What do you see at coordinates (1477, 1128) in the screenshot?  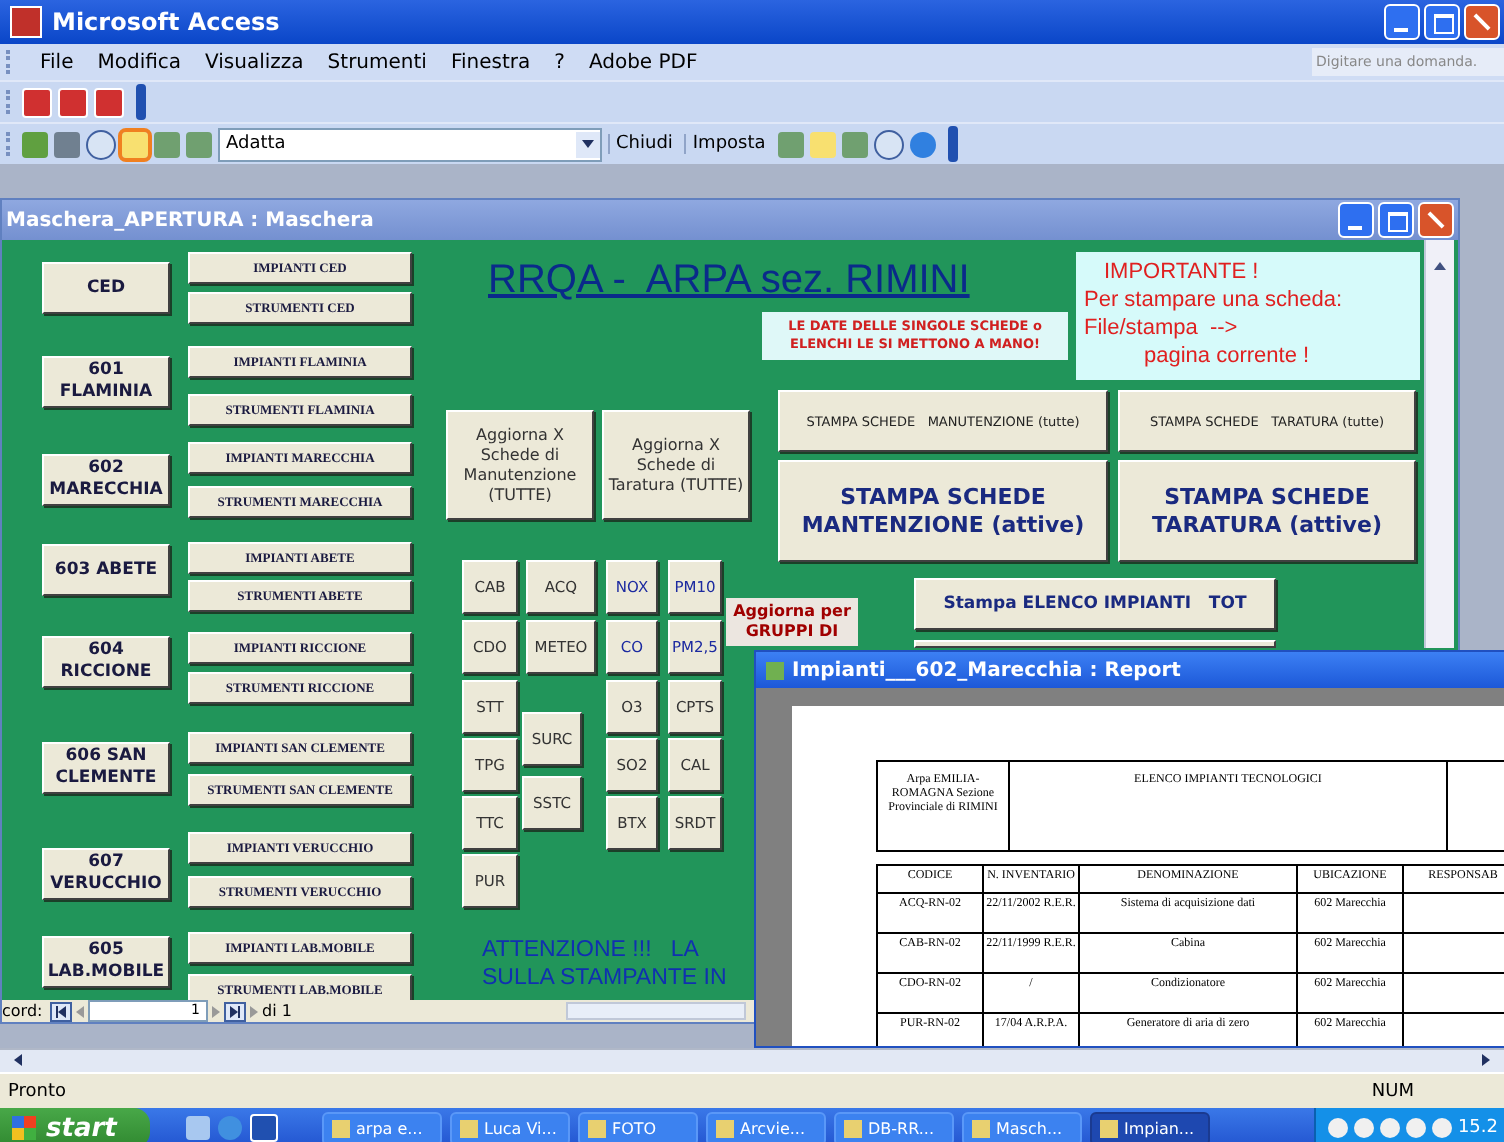 I see `clock: 15.2` at bounding box center [1477, 1128].